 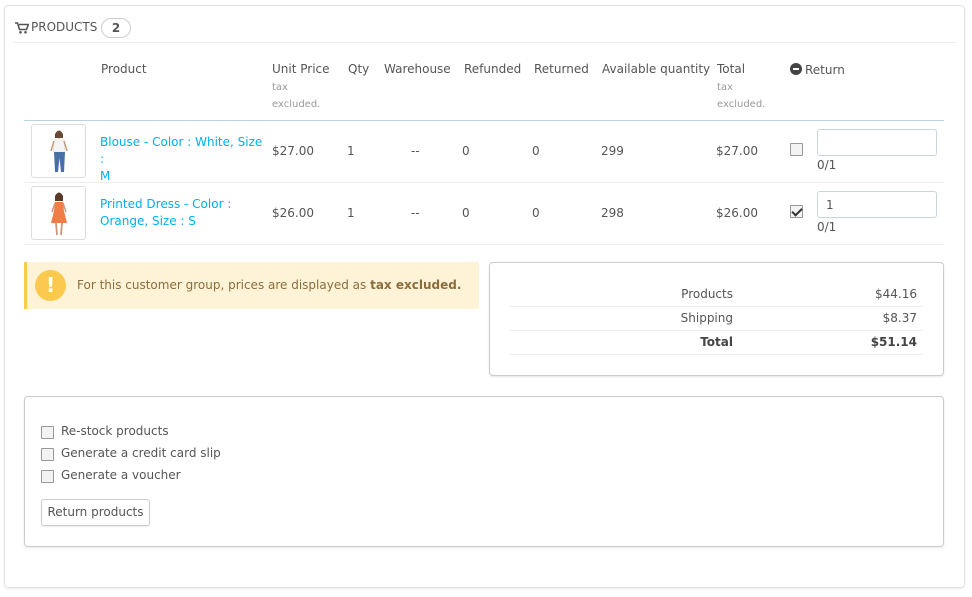 What do you see at coordinates (293, 151) in the screenshot?
I see `unit-price: $27.00` at bounding box center [293, 151].